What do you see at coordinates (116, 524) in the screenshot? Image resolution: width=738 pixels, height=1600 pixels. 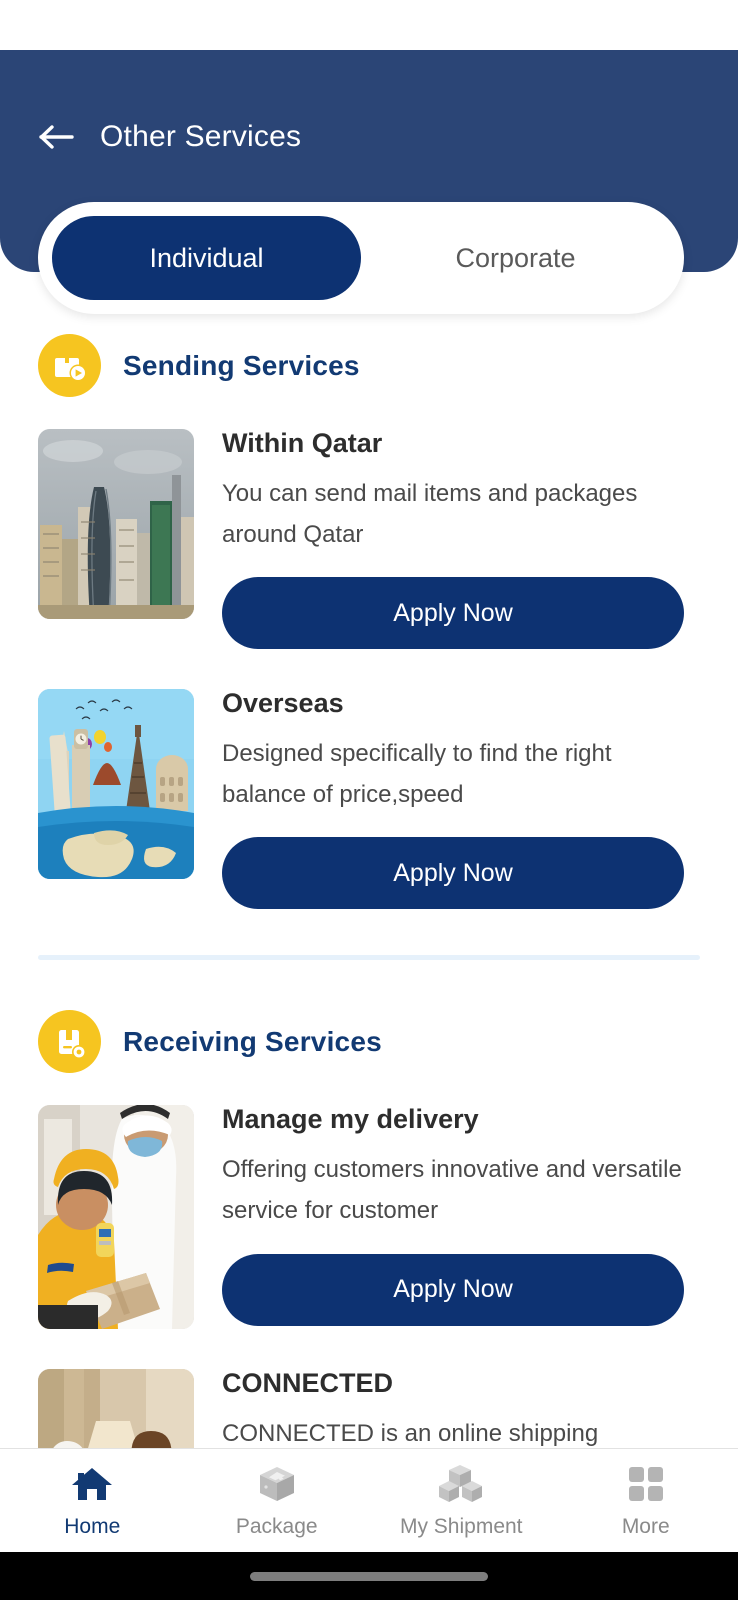 I see `doha-skyline-photo` at bounding box center [116, 524].